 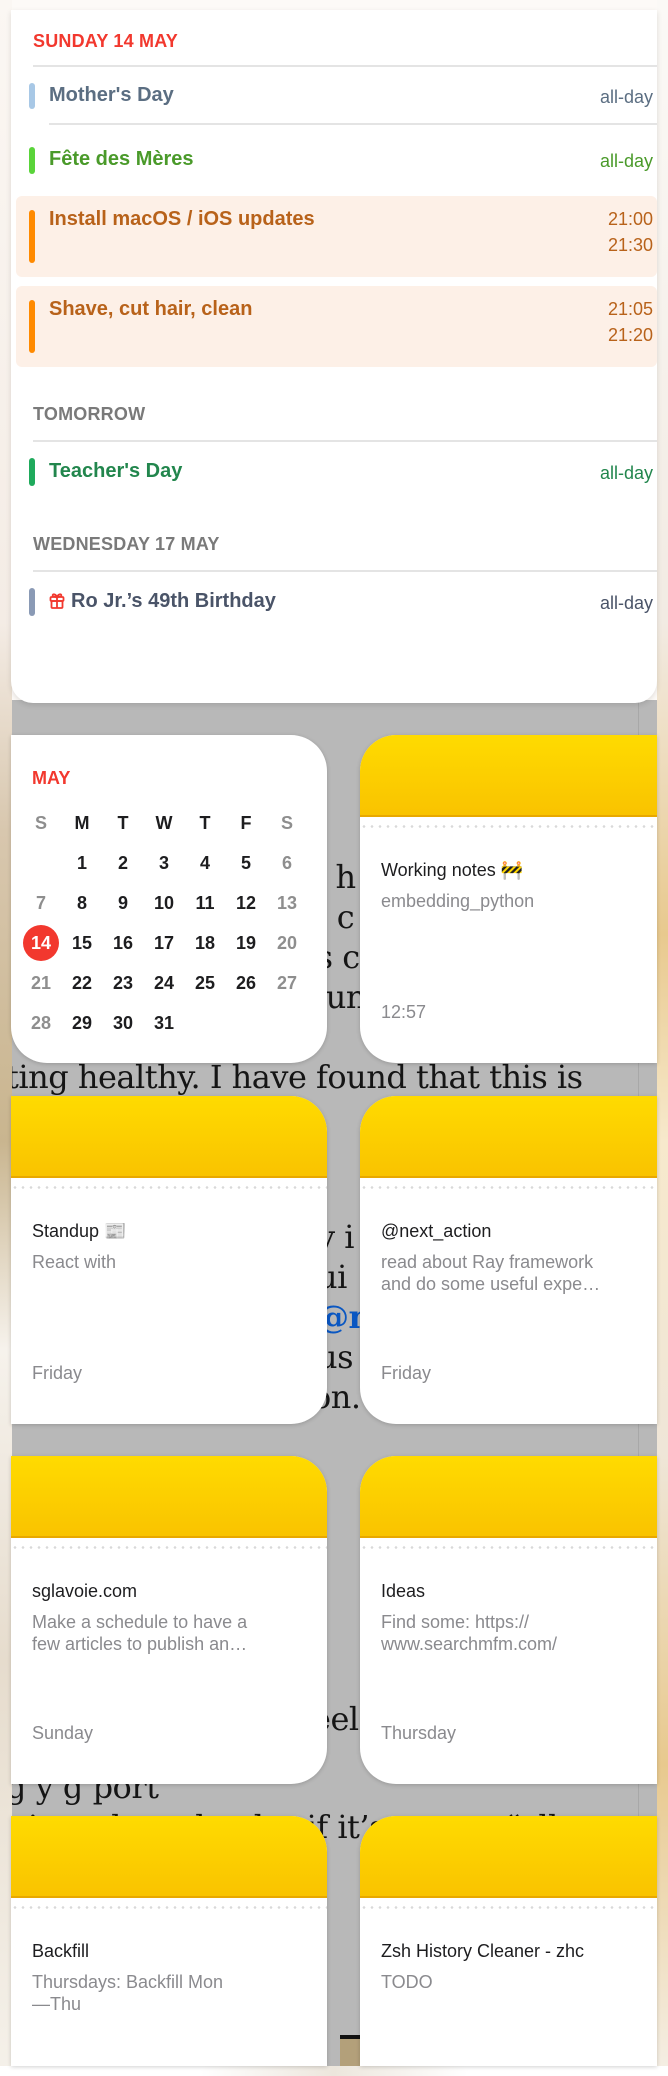 I want to click on calendar-day: 5, so click(x=246, y=863).